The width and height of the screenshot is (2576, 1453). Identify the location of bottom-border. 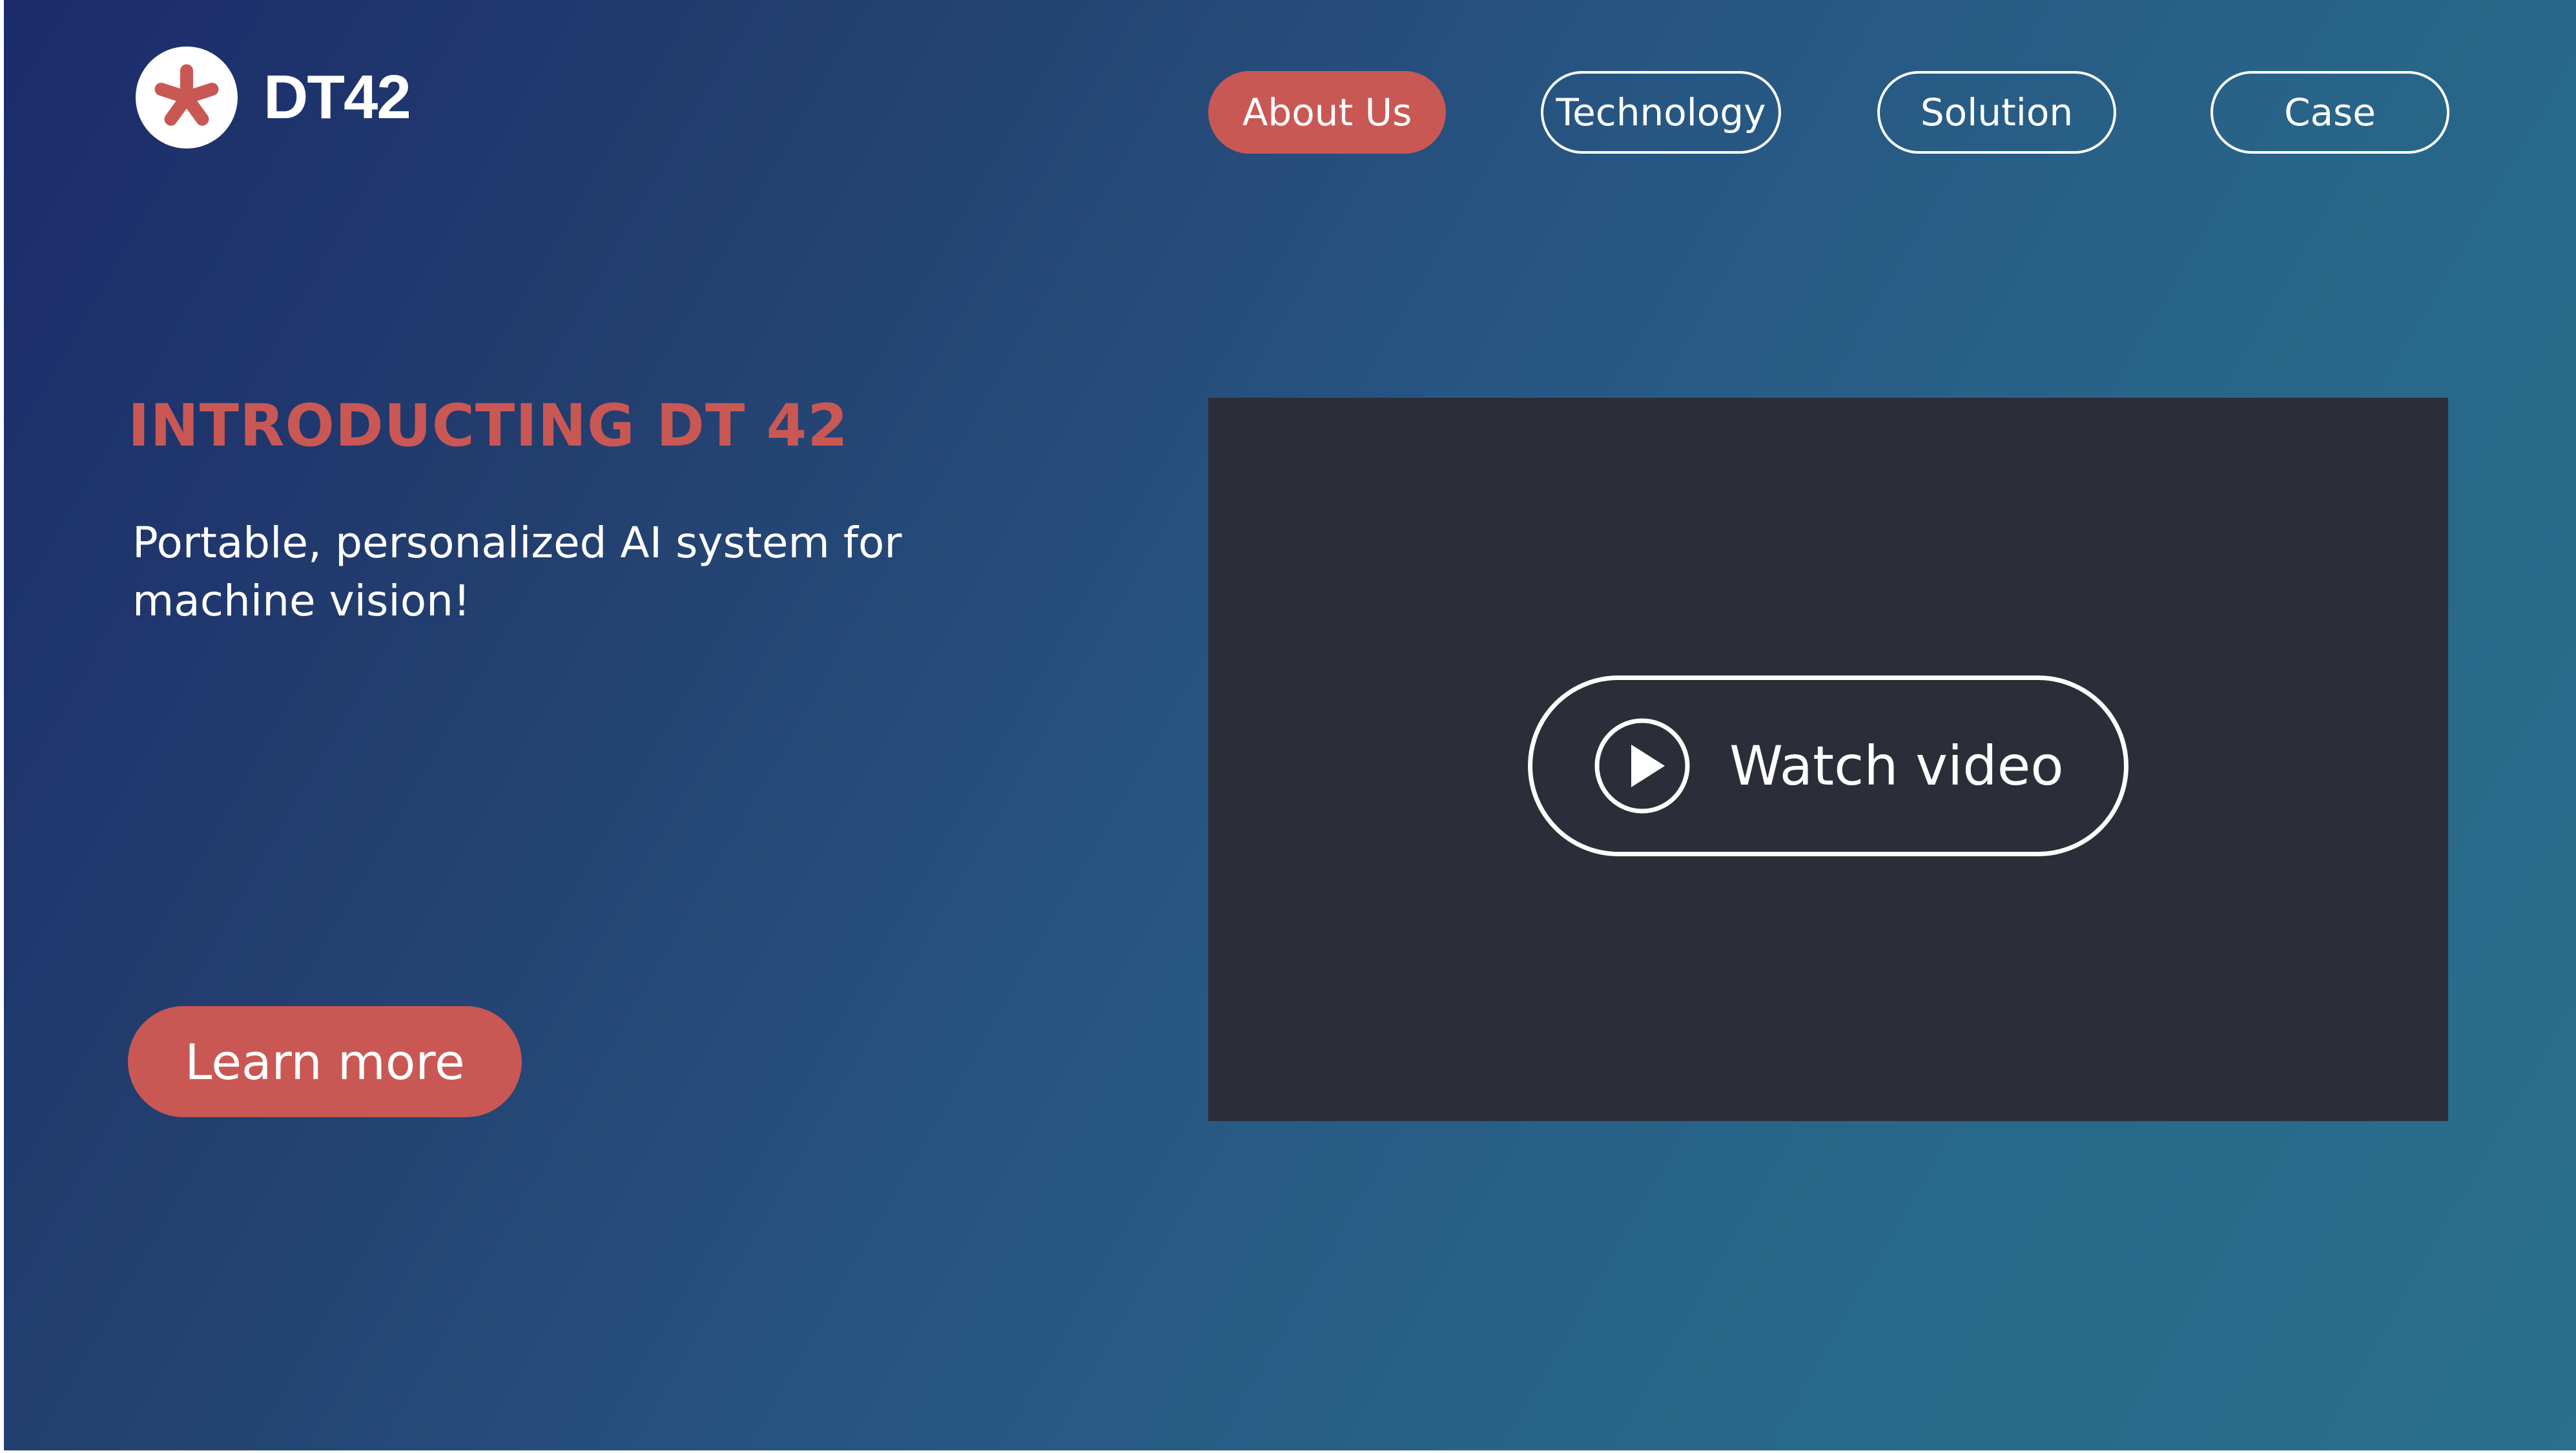
(1288, 1451).